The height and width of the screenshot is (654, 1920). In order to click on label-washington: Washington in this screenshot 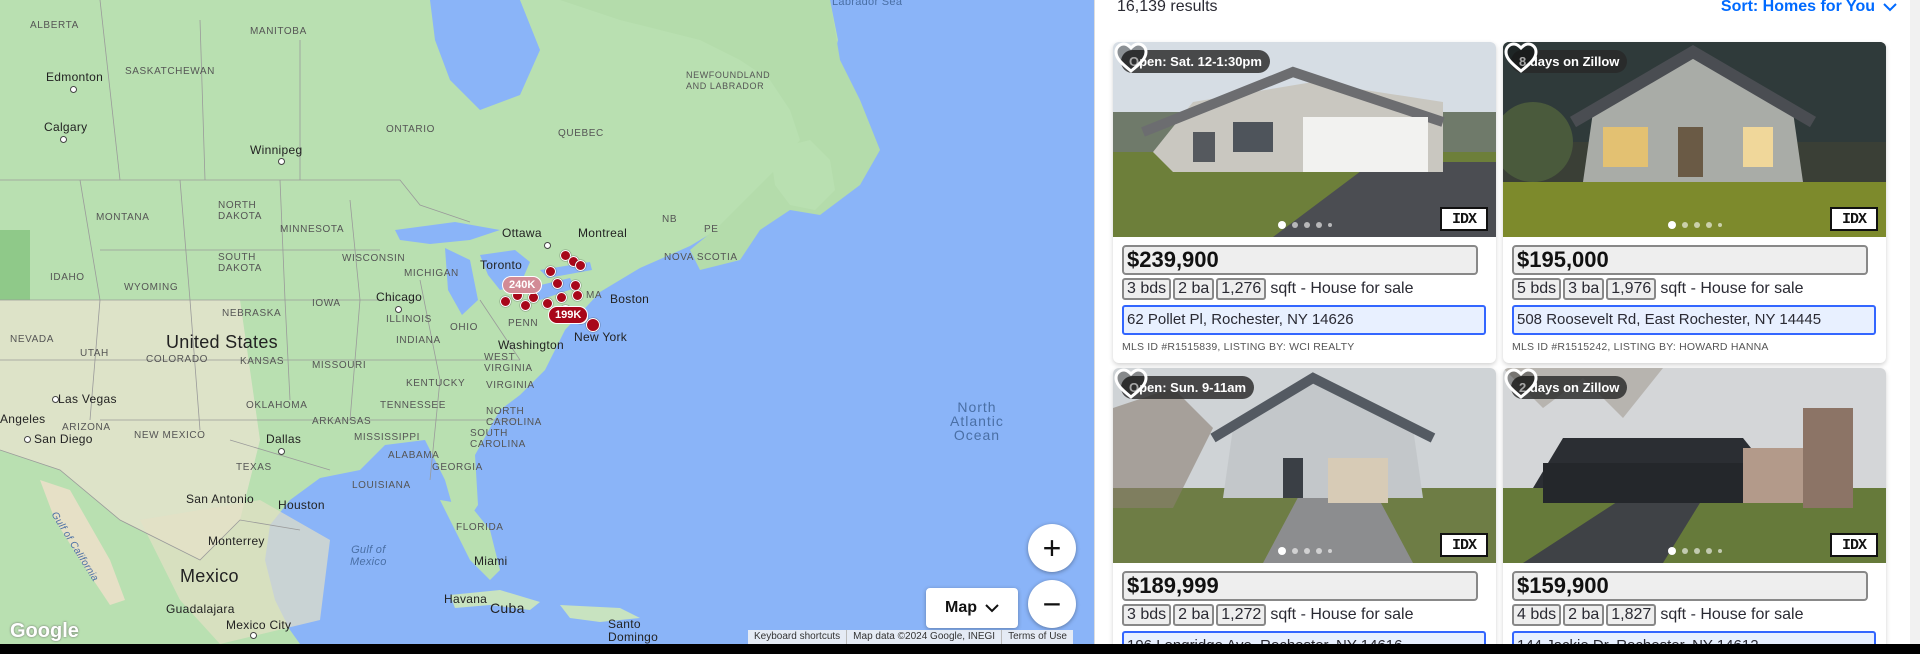, I will do `click(531, 345)`.